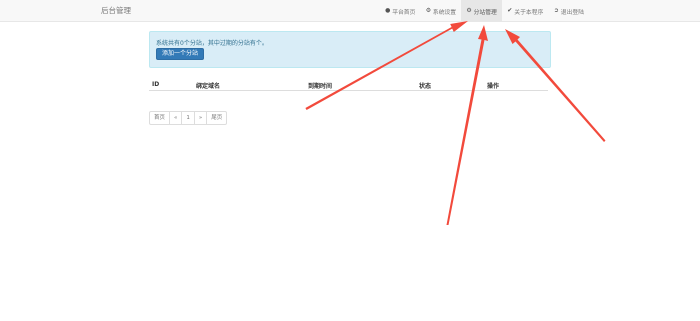 This screenshot has width=700, height=321. What do you see at coordinates (350, 11) in the screenshot?
I see `top-navbar: 后台管理 ● 平台首页 ⚙ 系统设置 ⚙ 分站管理 ✔ 关于本程序 ➲ 退出登陆` at bounding box center [350, 11].